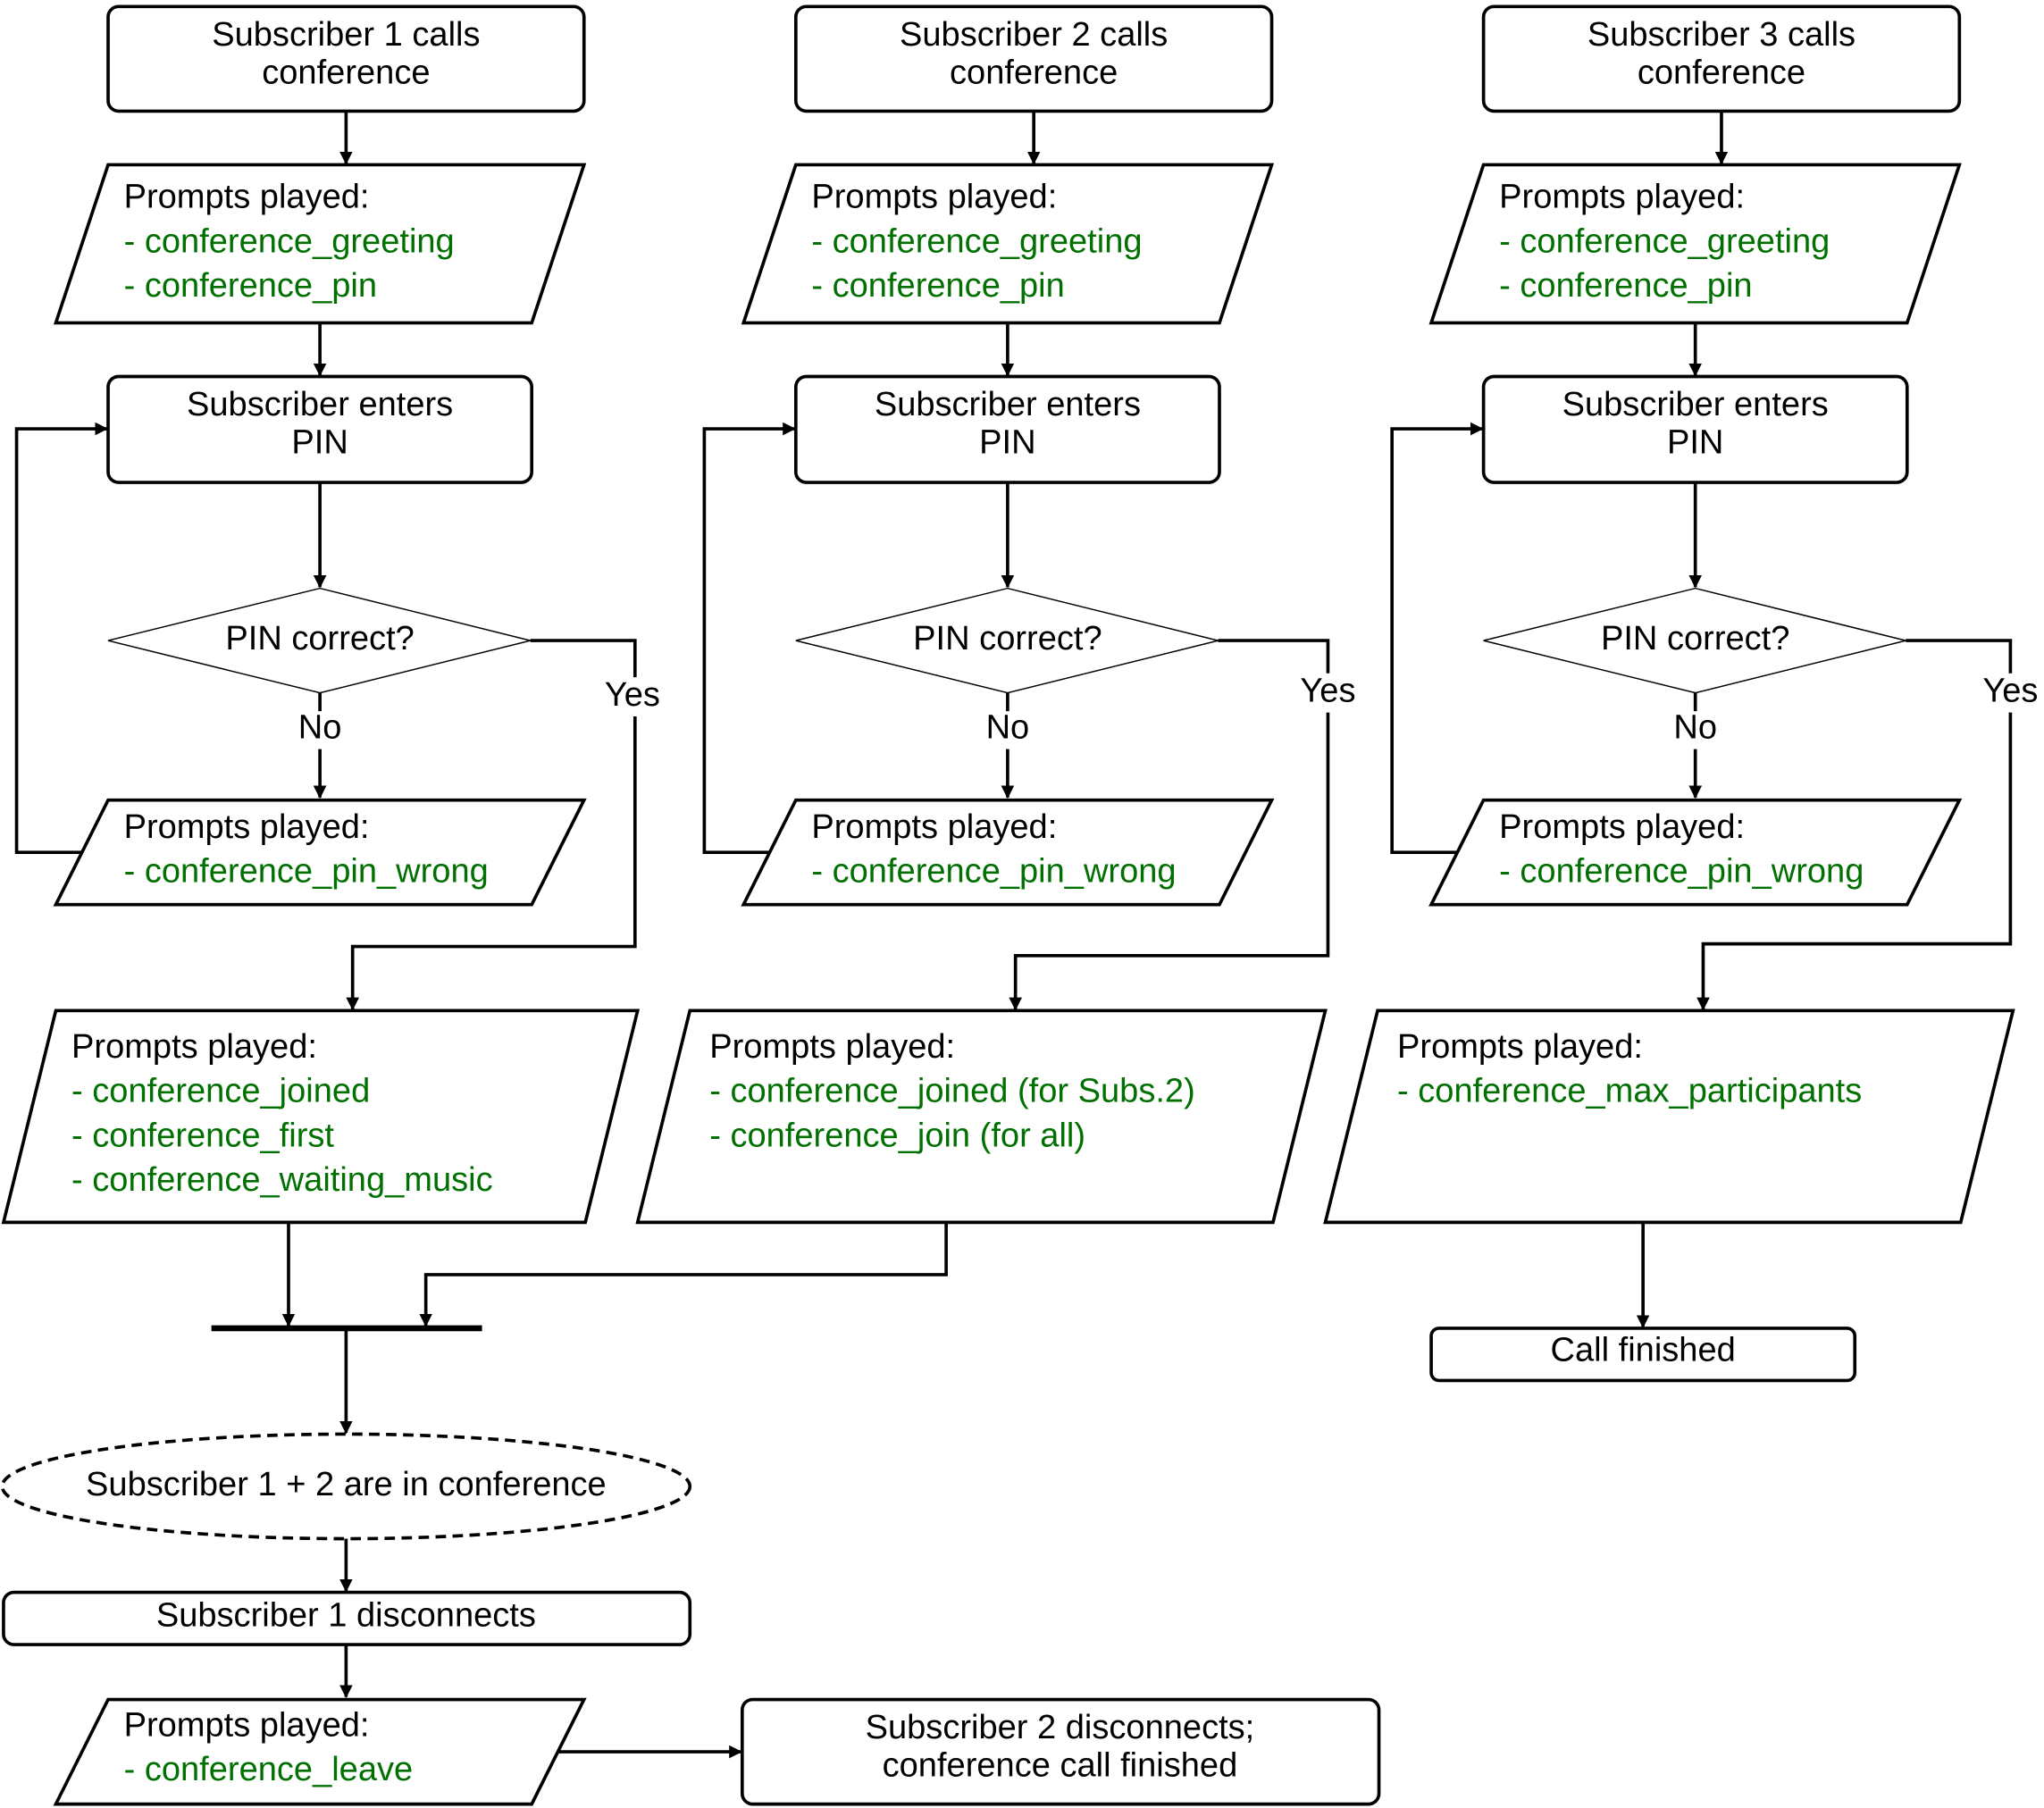 The height and width of the screenshot is (1808, 2044). Describe the element at coordinates (1643, 1350) in the screenshot. I see `call-finished-label: Call finished` at that location.